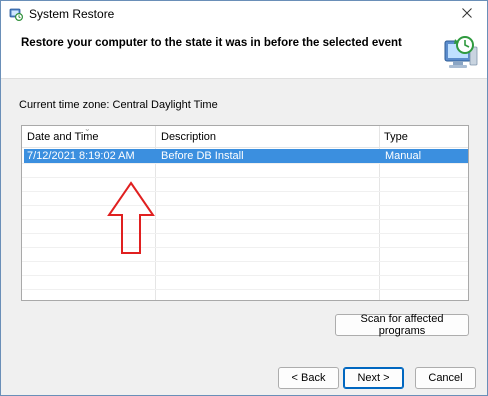 The image size is (488, 396). Describe the element at coordinates (461, 53) in the screenshot. I see `restore-computer-icon` at that location.